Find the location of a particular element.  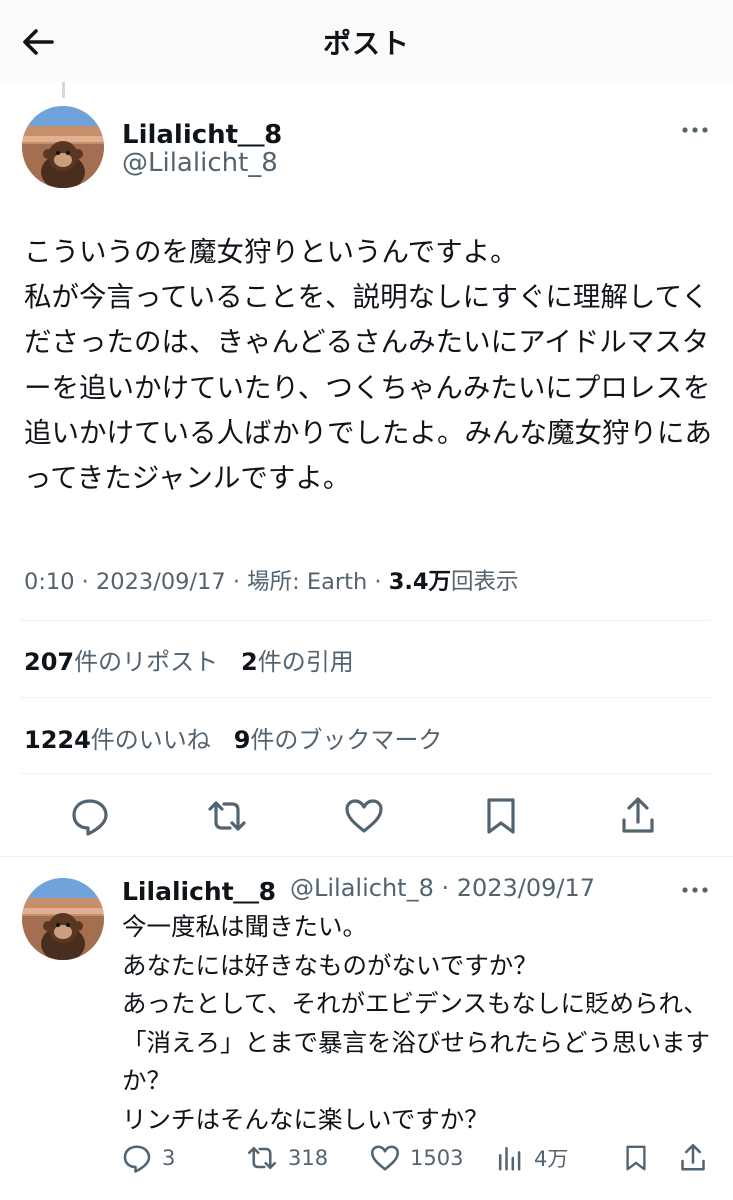

reply-bookmark-button is located at coordinates (641, 1158).